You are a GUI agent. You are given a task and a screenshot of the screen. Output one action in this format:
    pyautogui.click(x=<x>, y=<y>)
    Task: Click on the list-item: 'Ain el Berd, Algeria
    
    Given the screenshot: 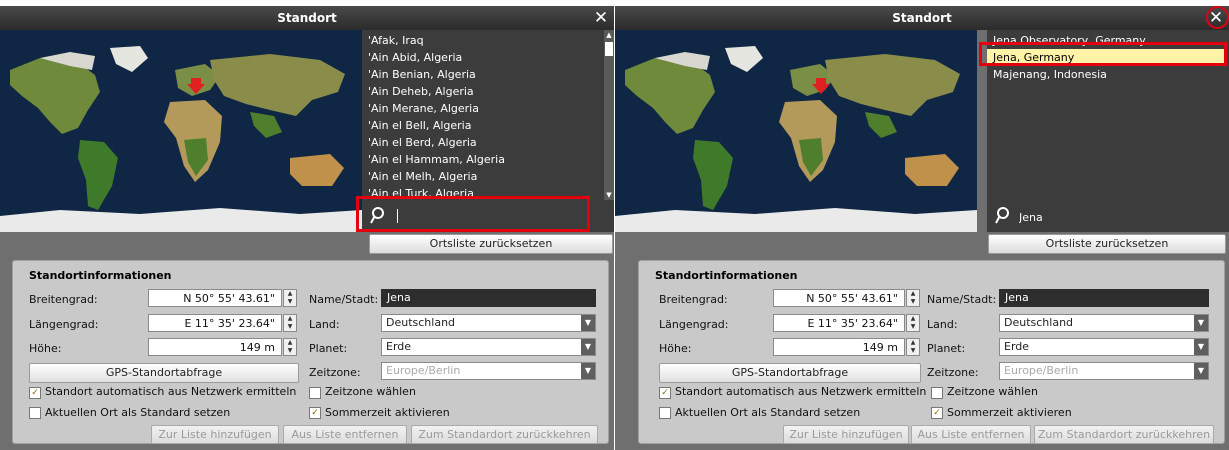 What is the action you would take?
    pyautogui.click(x=488, y=142)
    